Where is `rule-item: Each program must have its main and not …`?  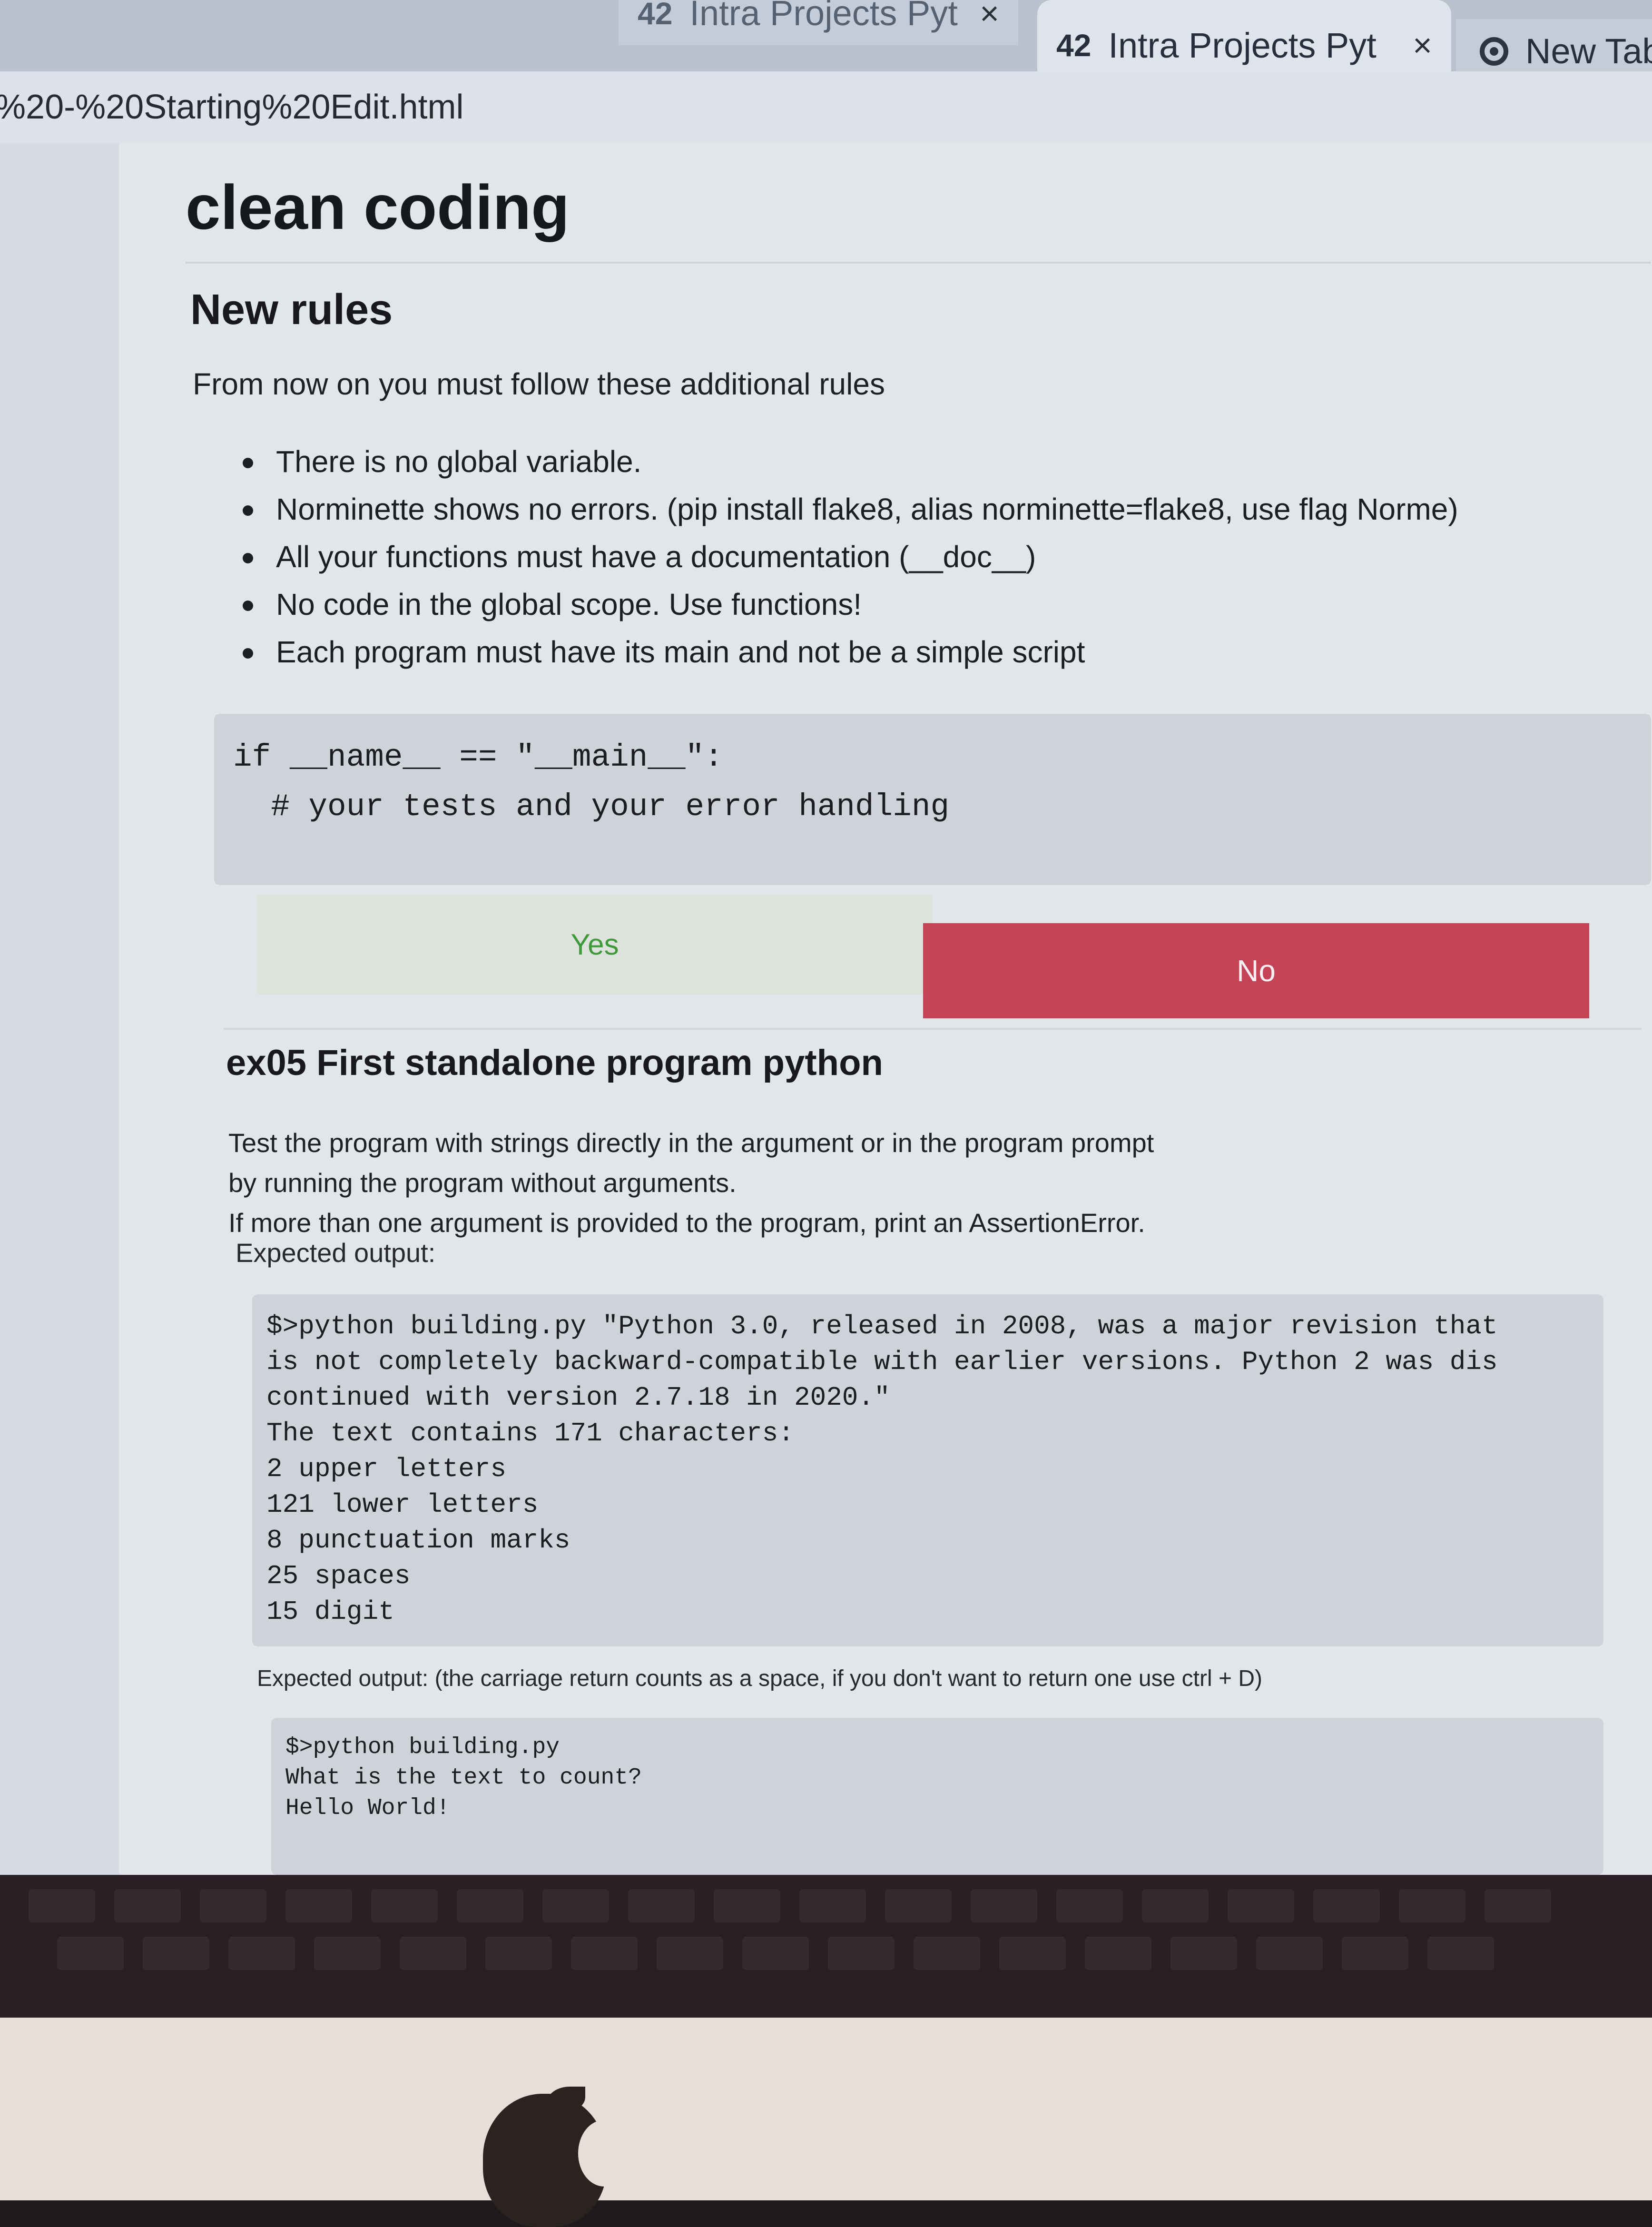 rule-item: Each program must have its main and not … is located at coordinates (851, 652).